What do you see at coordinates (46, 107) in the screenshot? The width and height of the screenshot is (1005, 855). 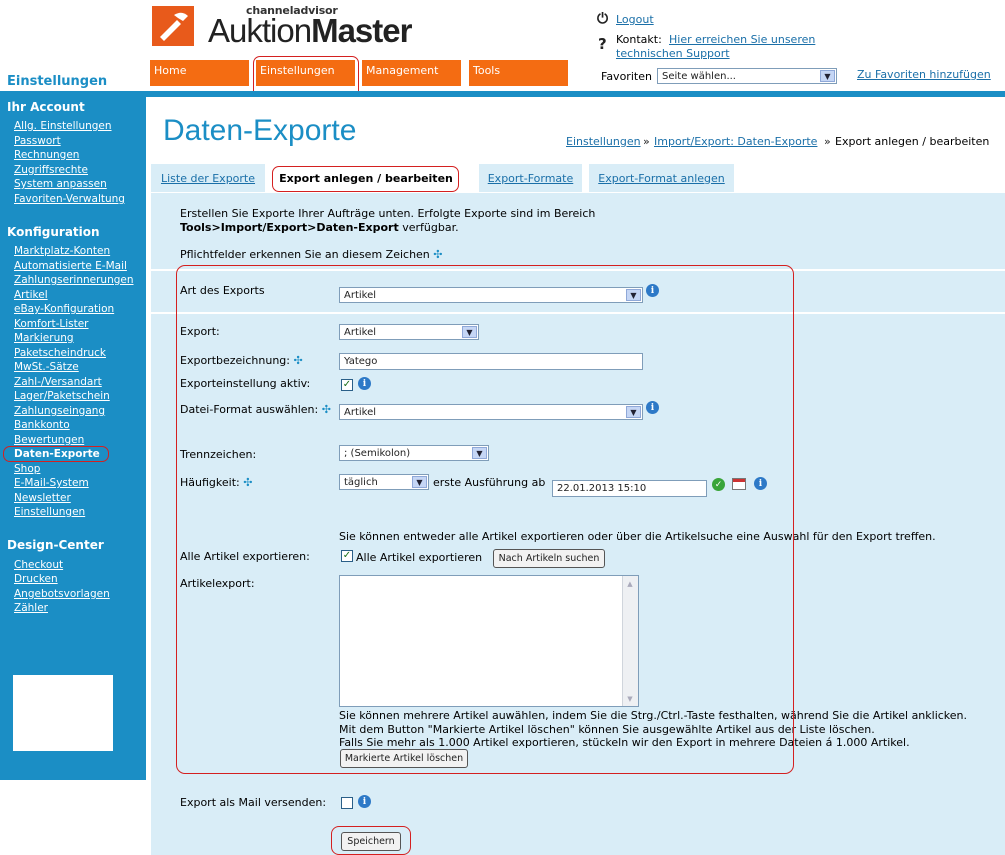 I see `sidebar-heading-account: Ihr Account` at bounding box center [46, 107].